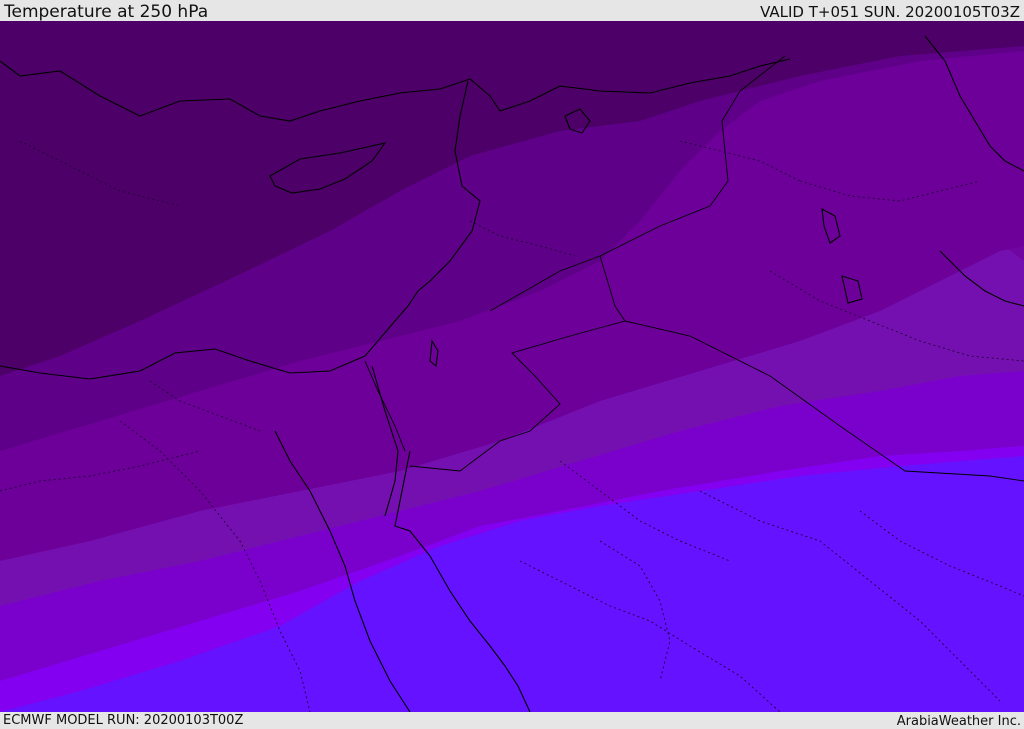 Image resolution: width=1024 pixels, height=729 pixels. What do you see at coordinates (890, 12) in the screenshot?
I see `valid-time-label: VALID T+051 SUN. 20200105T03Z` at bounding box center [890, 12].